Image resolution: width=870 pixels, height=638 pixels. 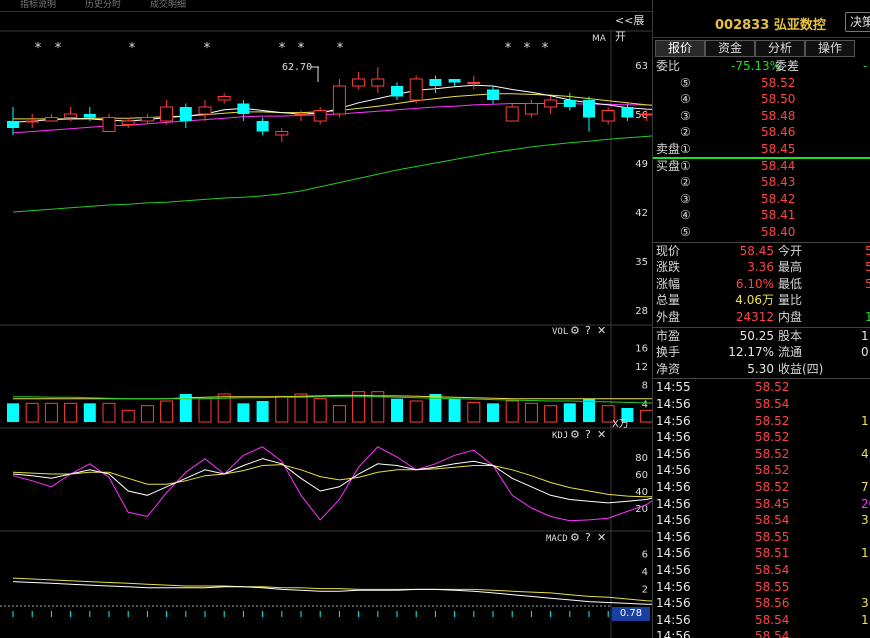 I want to click on stat-value: 3.36, so click(x=760, y=267).